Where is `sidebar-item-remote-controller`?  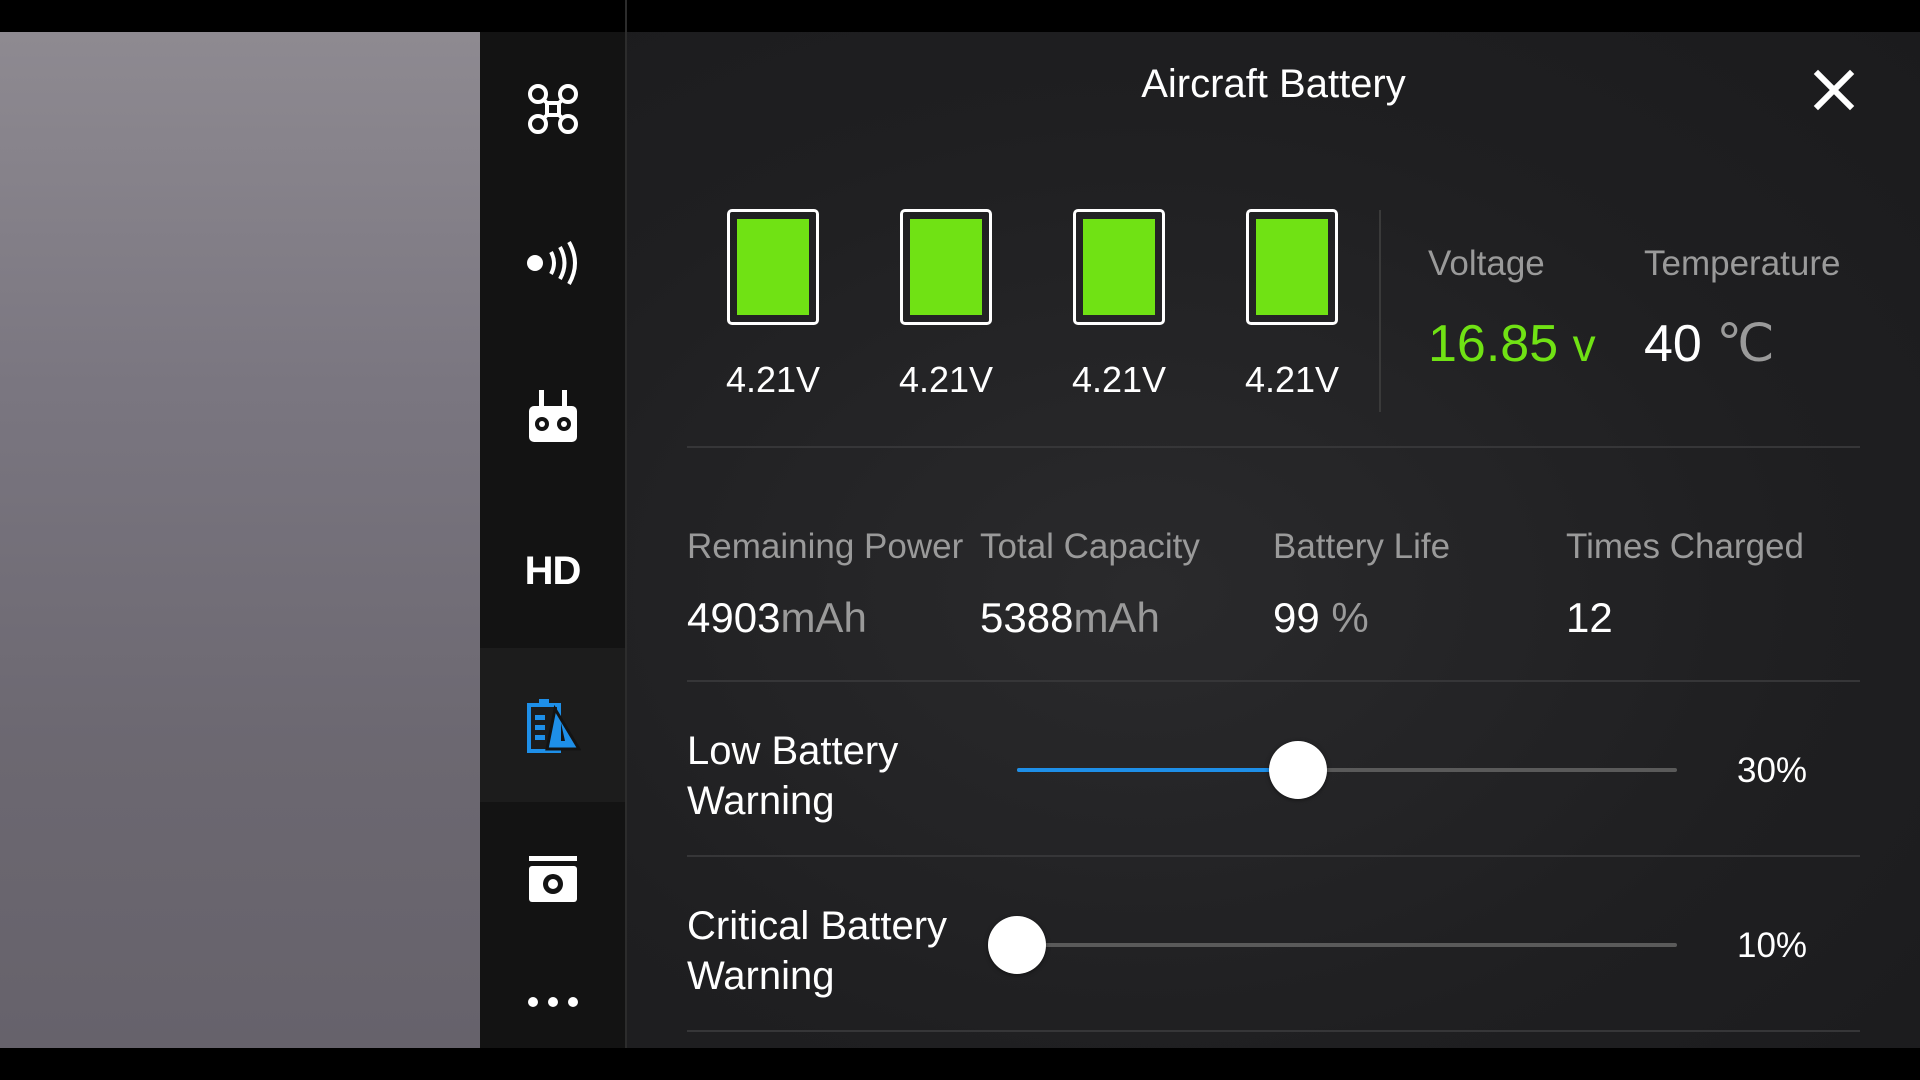 sidebar-item-remote-controller is located at coordinates (552, 417).